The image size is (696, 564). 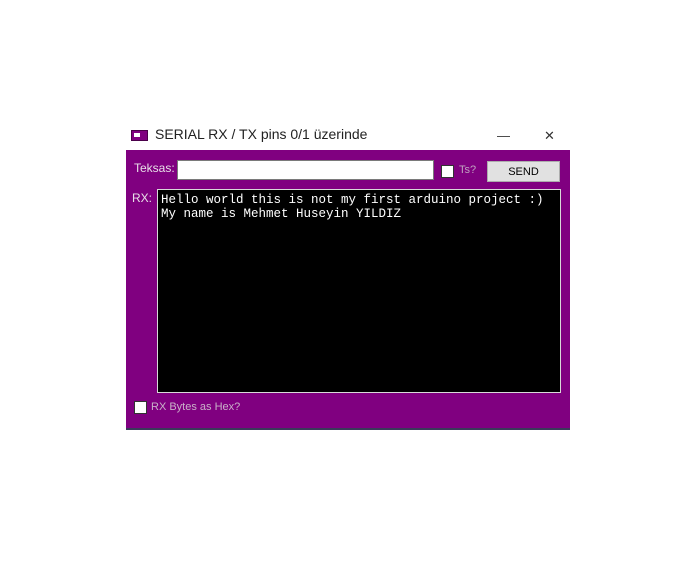 What do you see at coordinates (348, 429) in the screenshot?
I see `window-bottom-border` at bounding box center [348, 429].